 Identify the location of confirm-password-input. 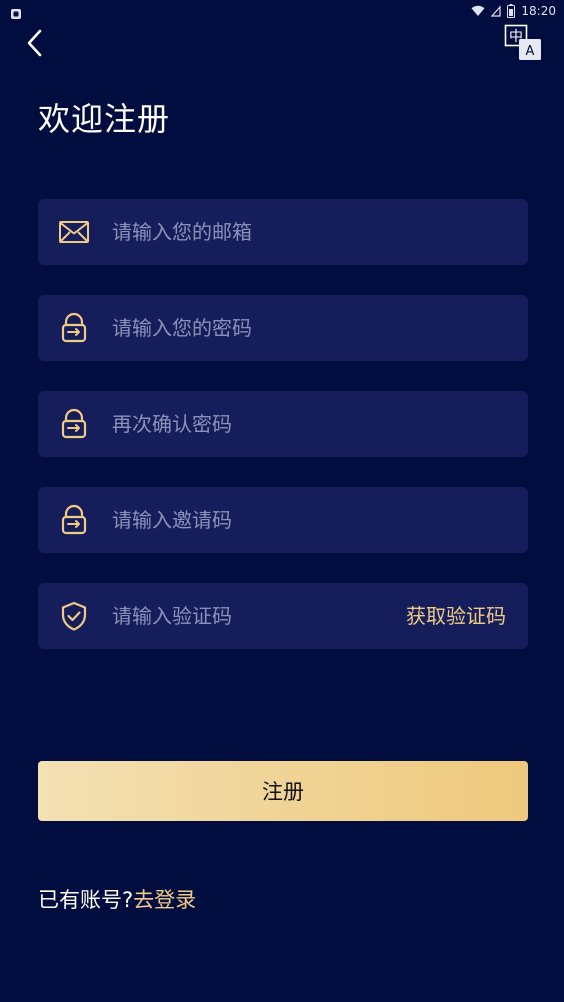
(257, 424).